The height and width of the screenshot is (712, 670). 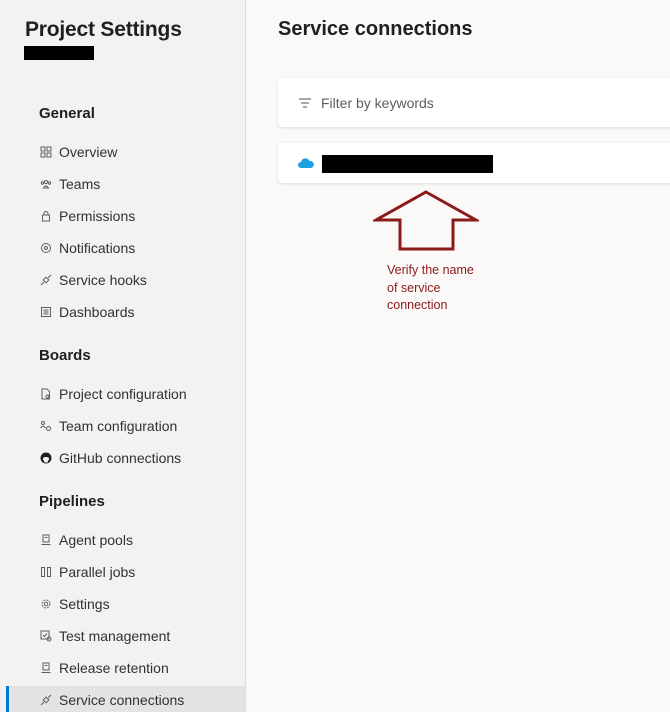 I want to click on project-title: Project Settings, so click(x=103, y=29).